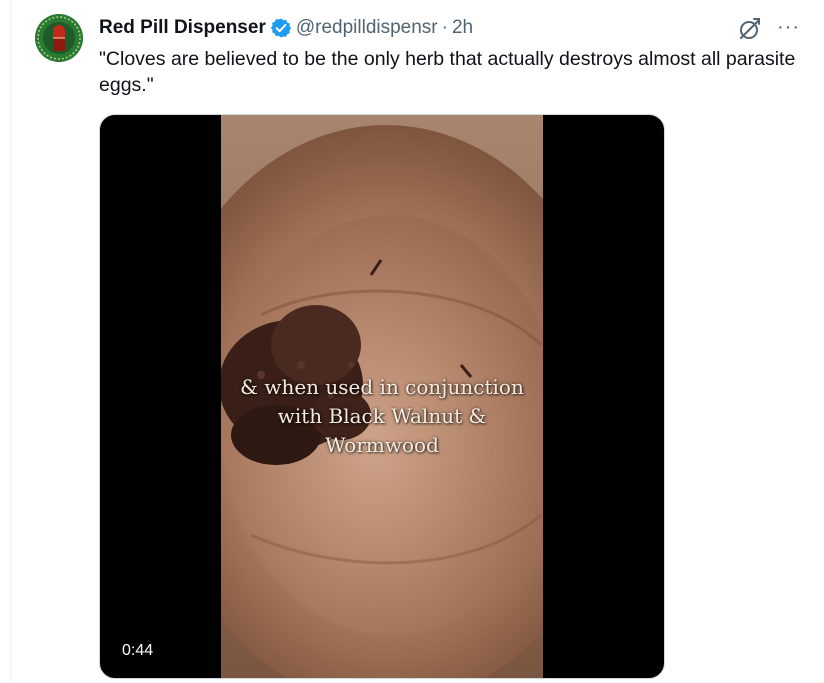 The height and width of the screenshot is (683, 824). What do you see at coordinates (750, 29) in the screenshot?
I see `grok-icon` at bounding box center [750, 29].